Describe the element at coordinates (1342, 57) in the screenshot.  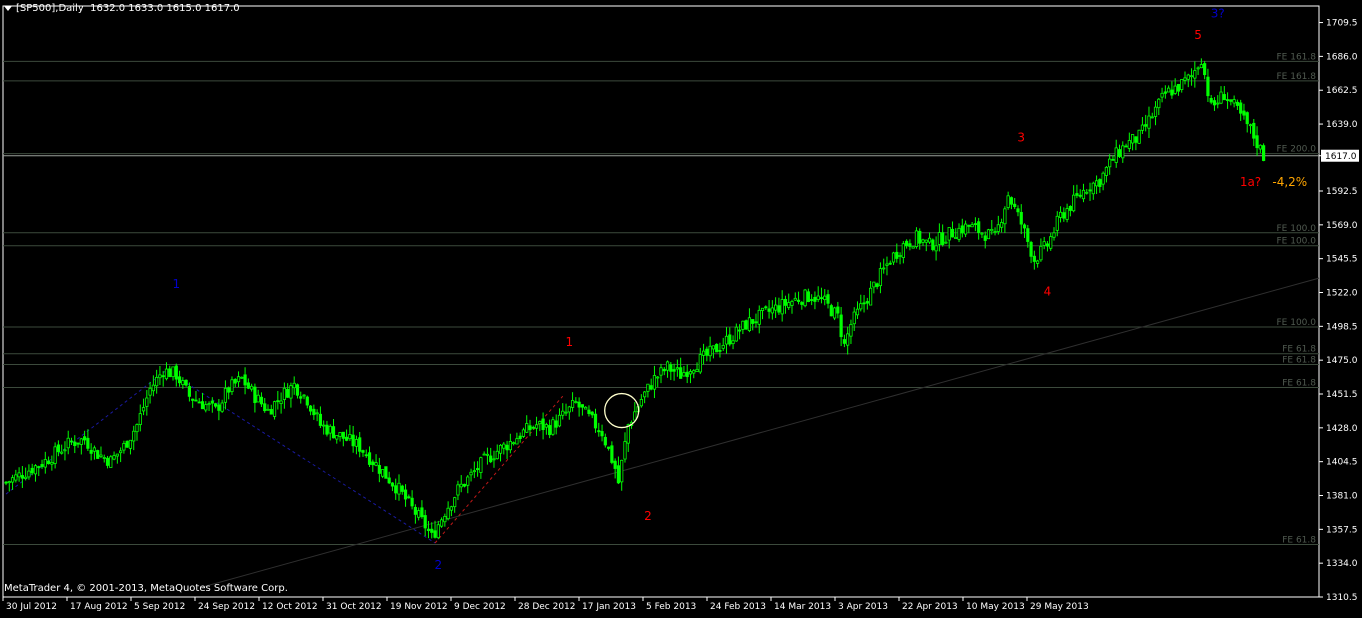
I see `y-tick-label: 1686.0` at that location.